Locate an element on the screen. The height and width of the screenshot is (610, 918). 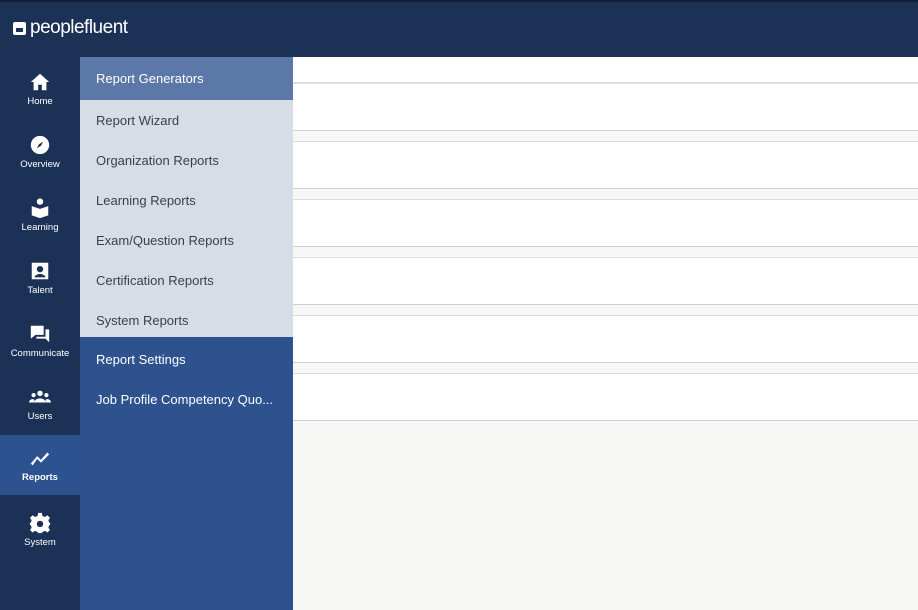
gear-icon is located at coordinates (40, 522).